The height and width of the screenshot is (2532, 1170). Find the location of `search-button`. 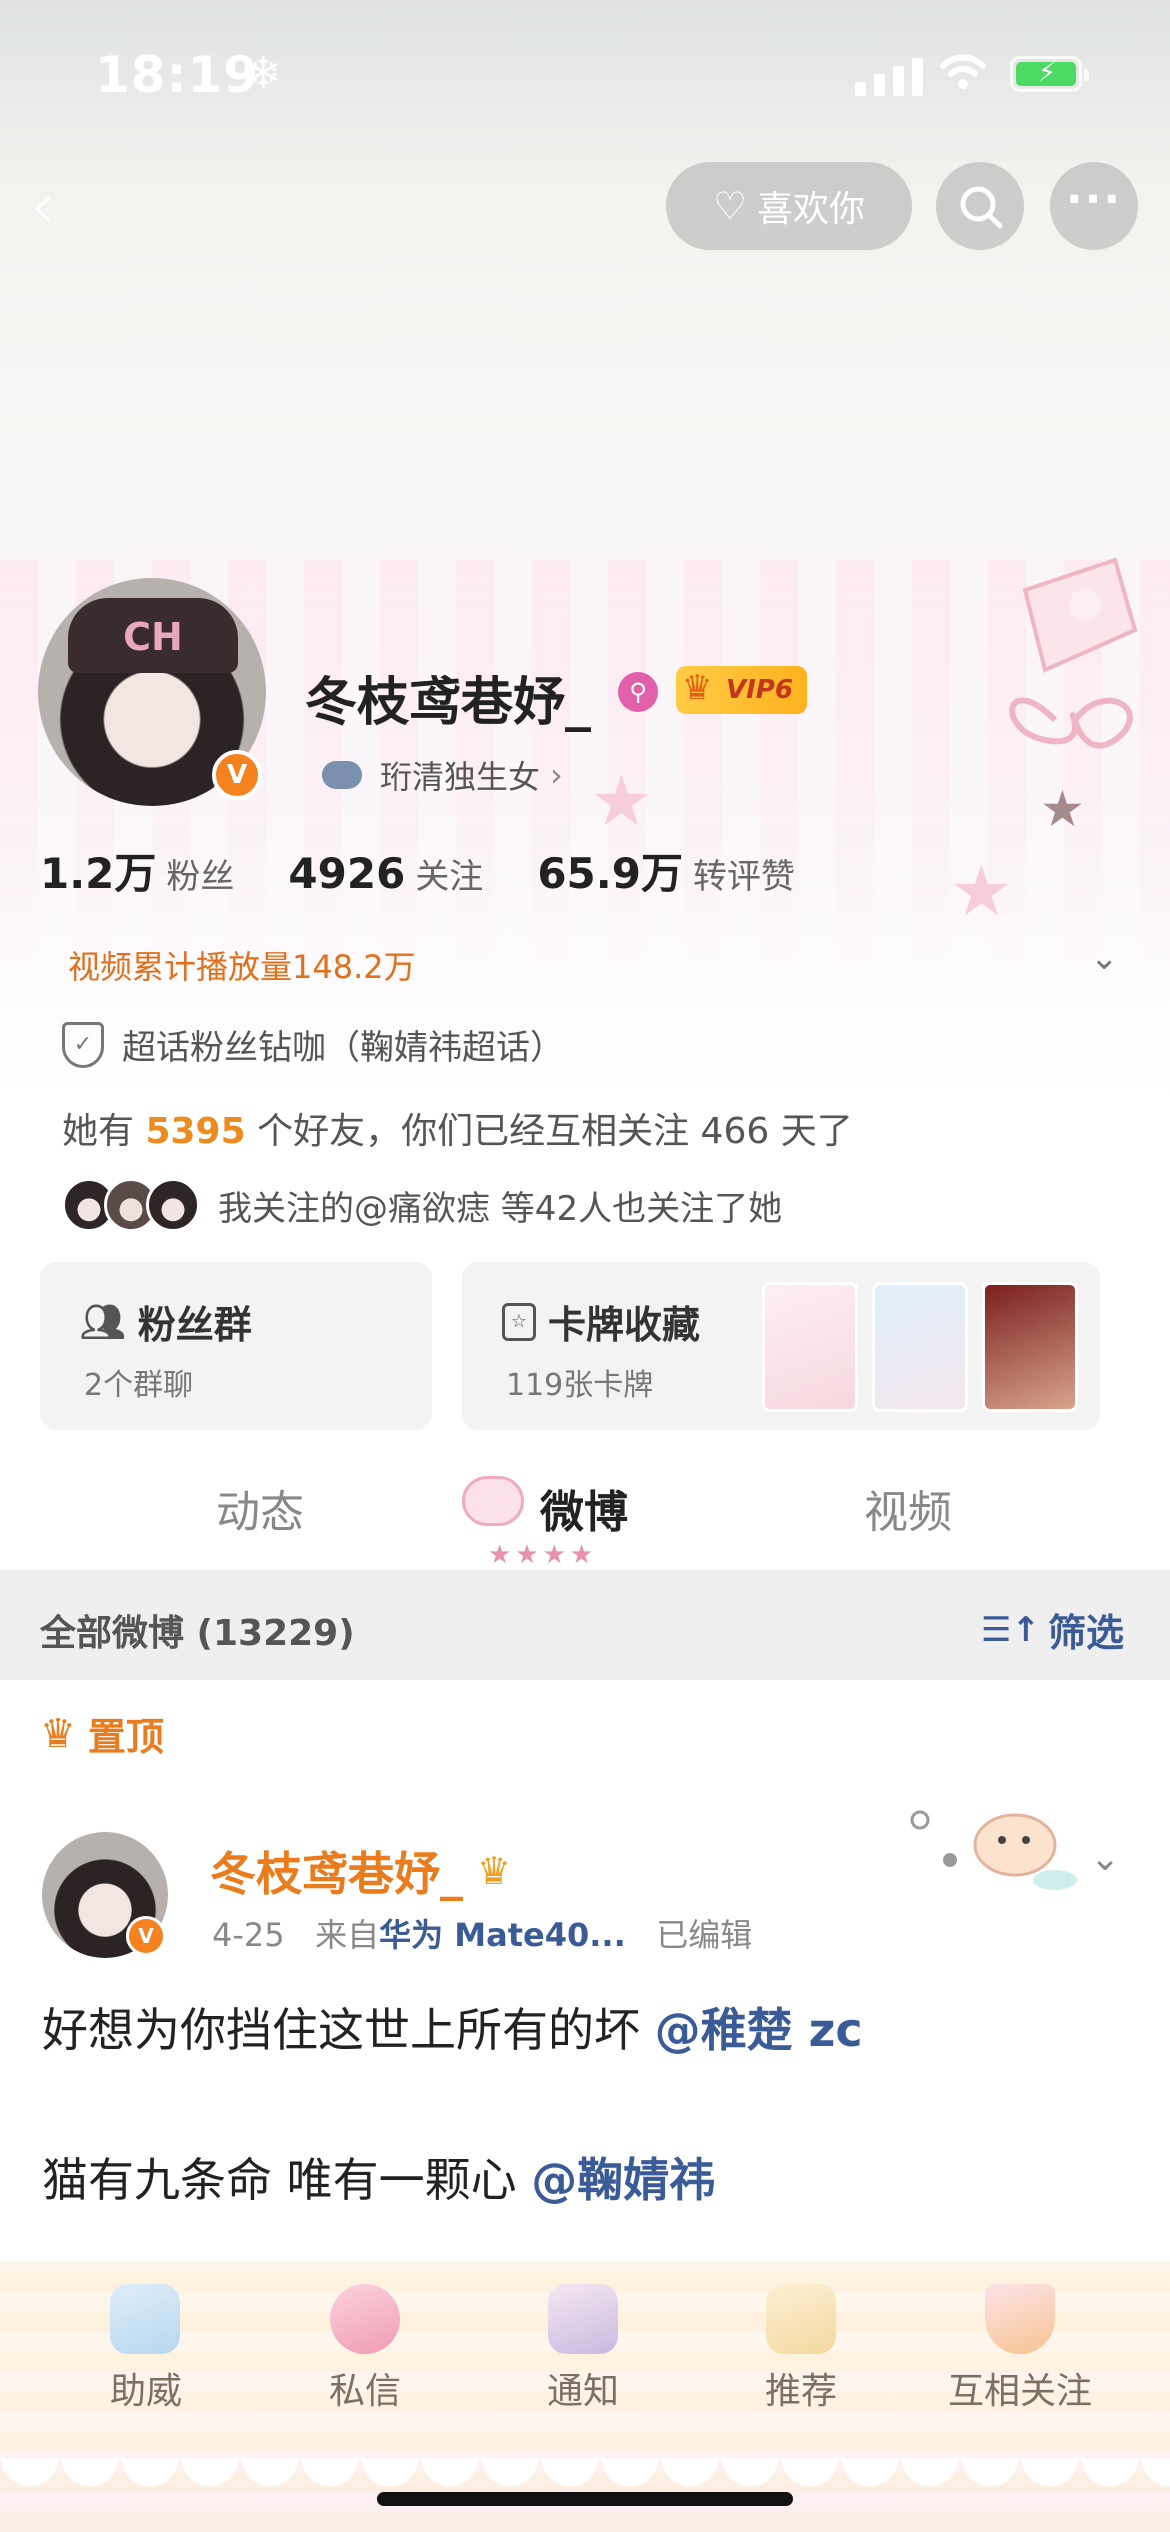

search-button is located at coordinates (980, 206).